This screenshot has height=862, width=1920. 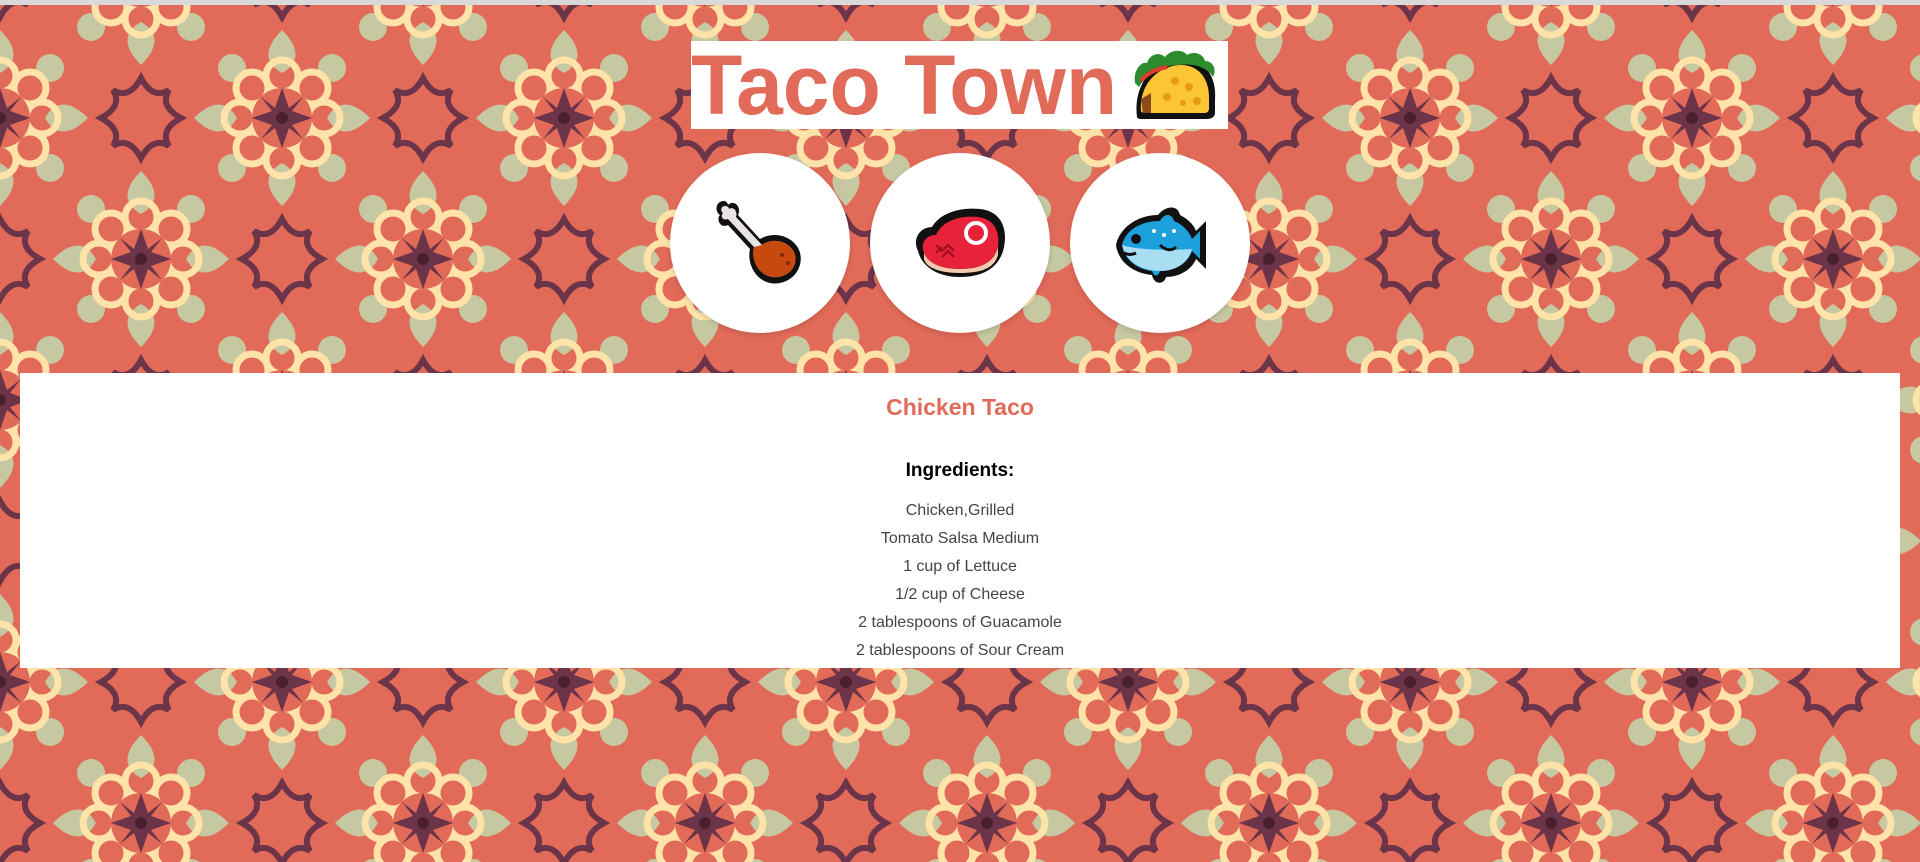 What do you see at coordinates (960, 566) in the screenshot?
I see `ingredient-item: 1 cup of Lettuce` at bounding box center [960, 566].